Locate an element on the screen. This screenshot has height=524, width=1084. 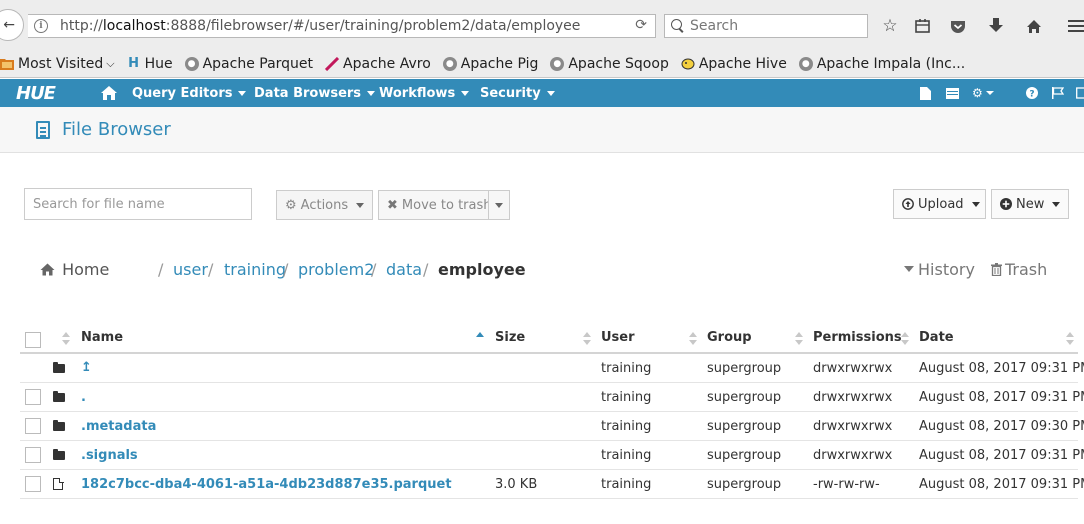
column-header-group: Group is located at coordinates (729, 337).